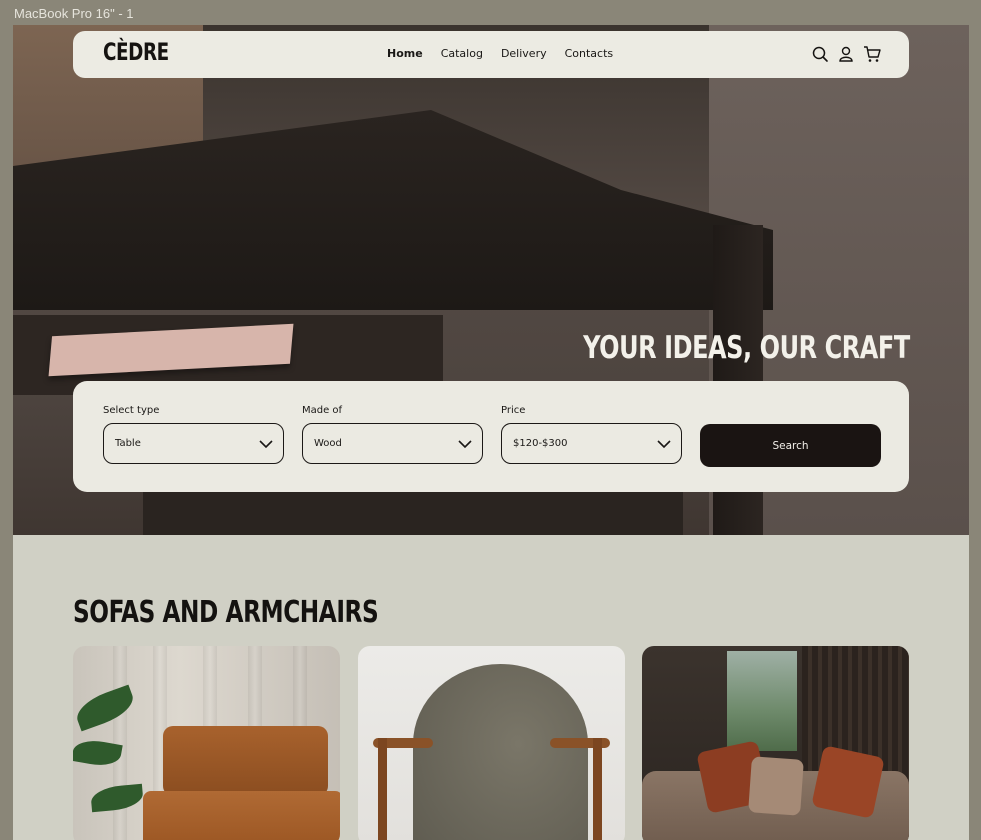  I want to click on top-navbar: CÈDRE Home Catalog Delivery Contacts, so click(491, 54).